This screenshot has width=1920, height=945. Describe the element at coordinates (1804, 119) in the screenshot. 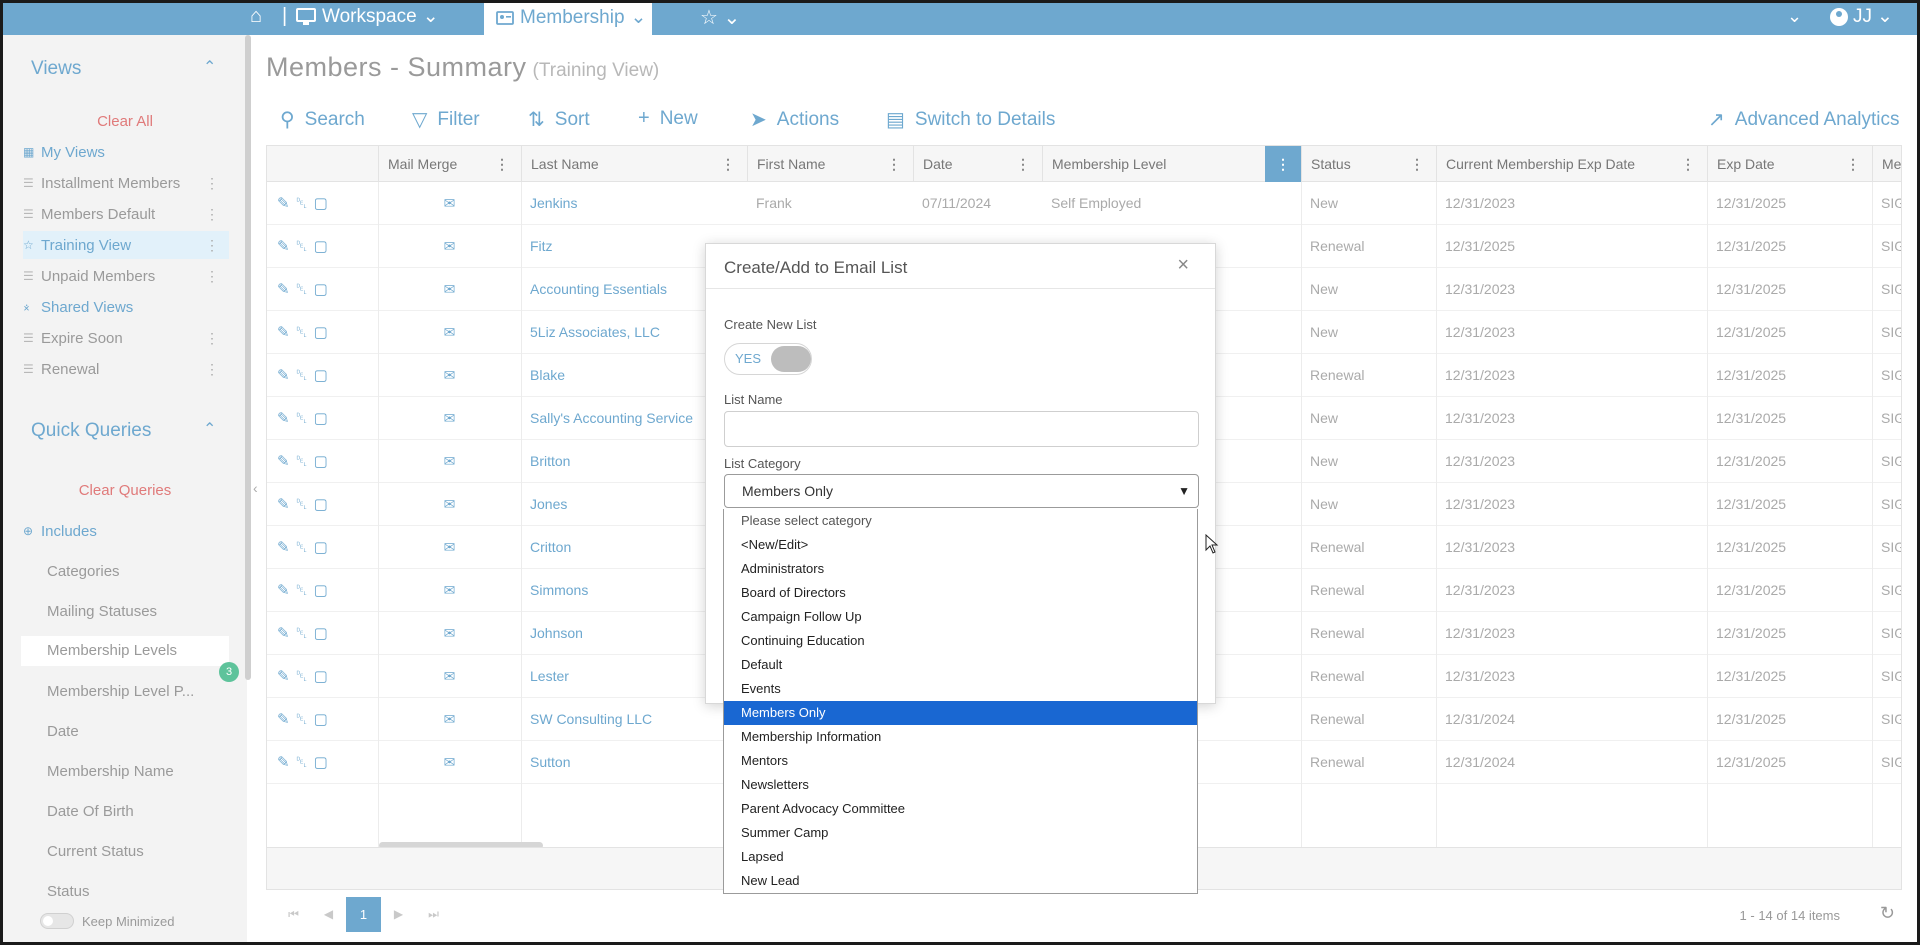

I see `advanced-analytics-button: ↗ Advanced Analytics` at that location.